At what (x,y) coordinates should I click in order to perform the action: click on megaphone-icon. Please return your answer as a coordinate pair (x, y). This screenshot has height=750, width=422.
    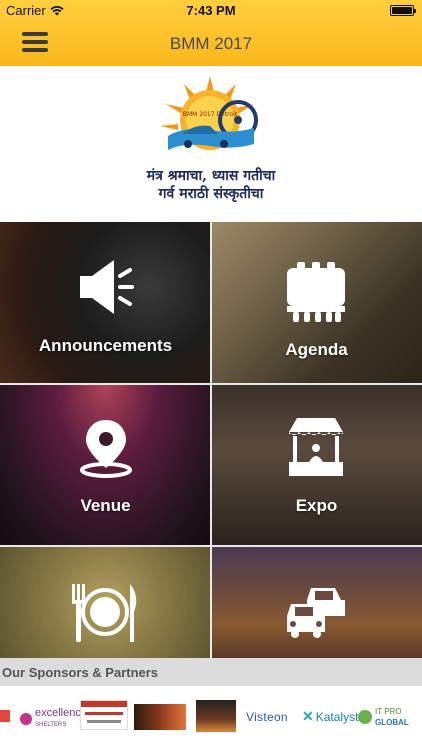
    Looking at the image, I should click on (107, 287).